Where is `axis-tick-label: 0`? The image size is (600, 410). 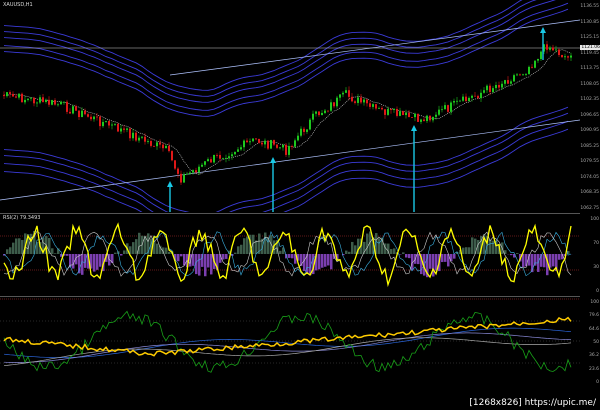 axis-tick-label: 0 is located at coordinates (597, 382).